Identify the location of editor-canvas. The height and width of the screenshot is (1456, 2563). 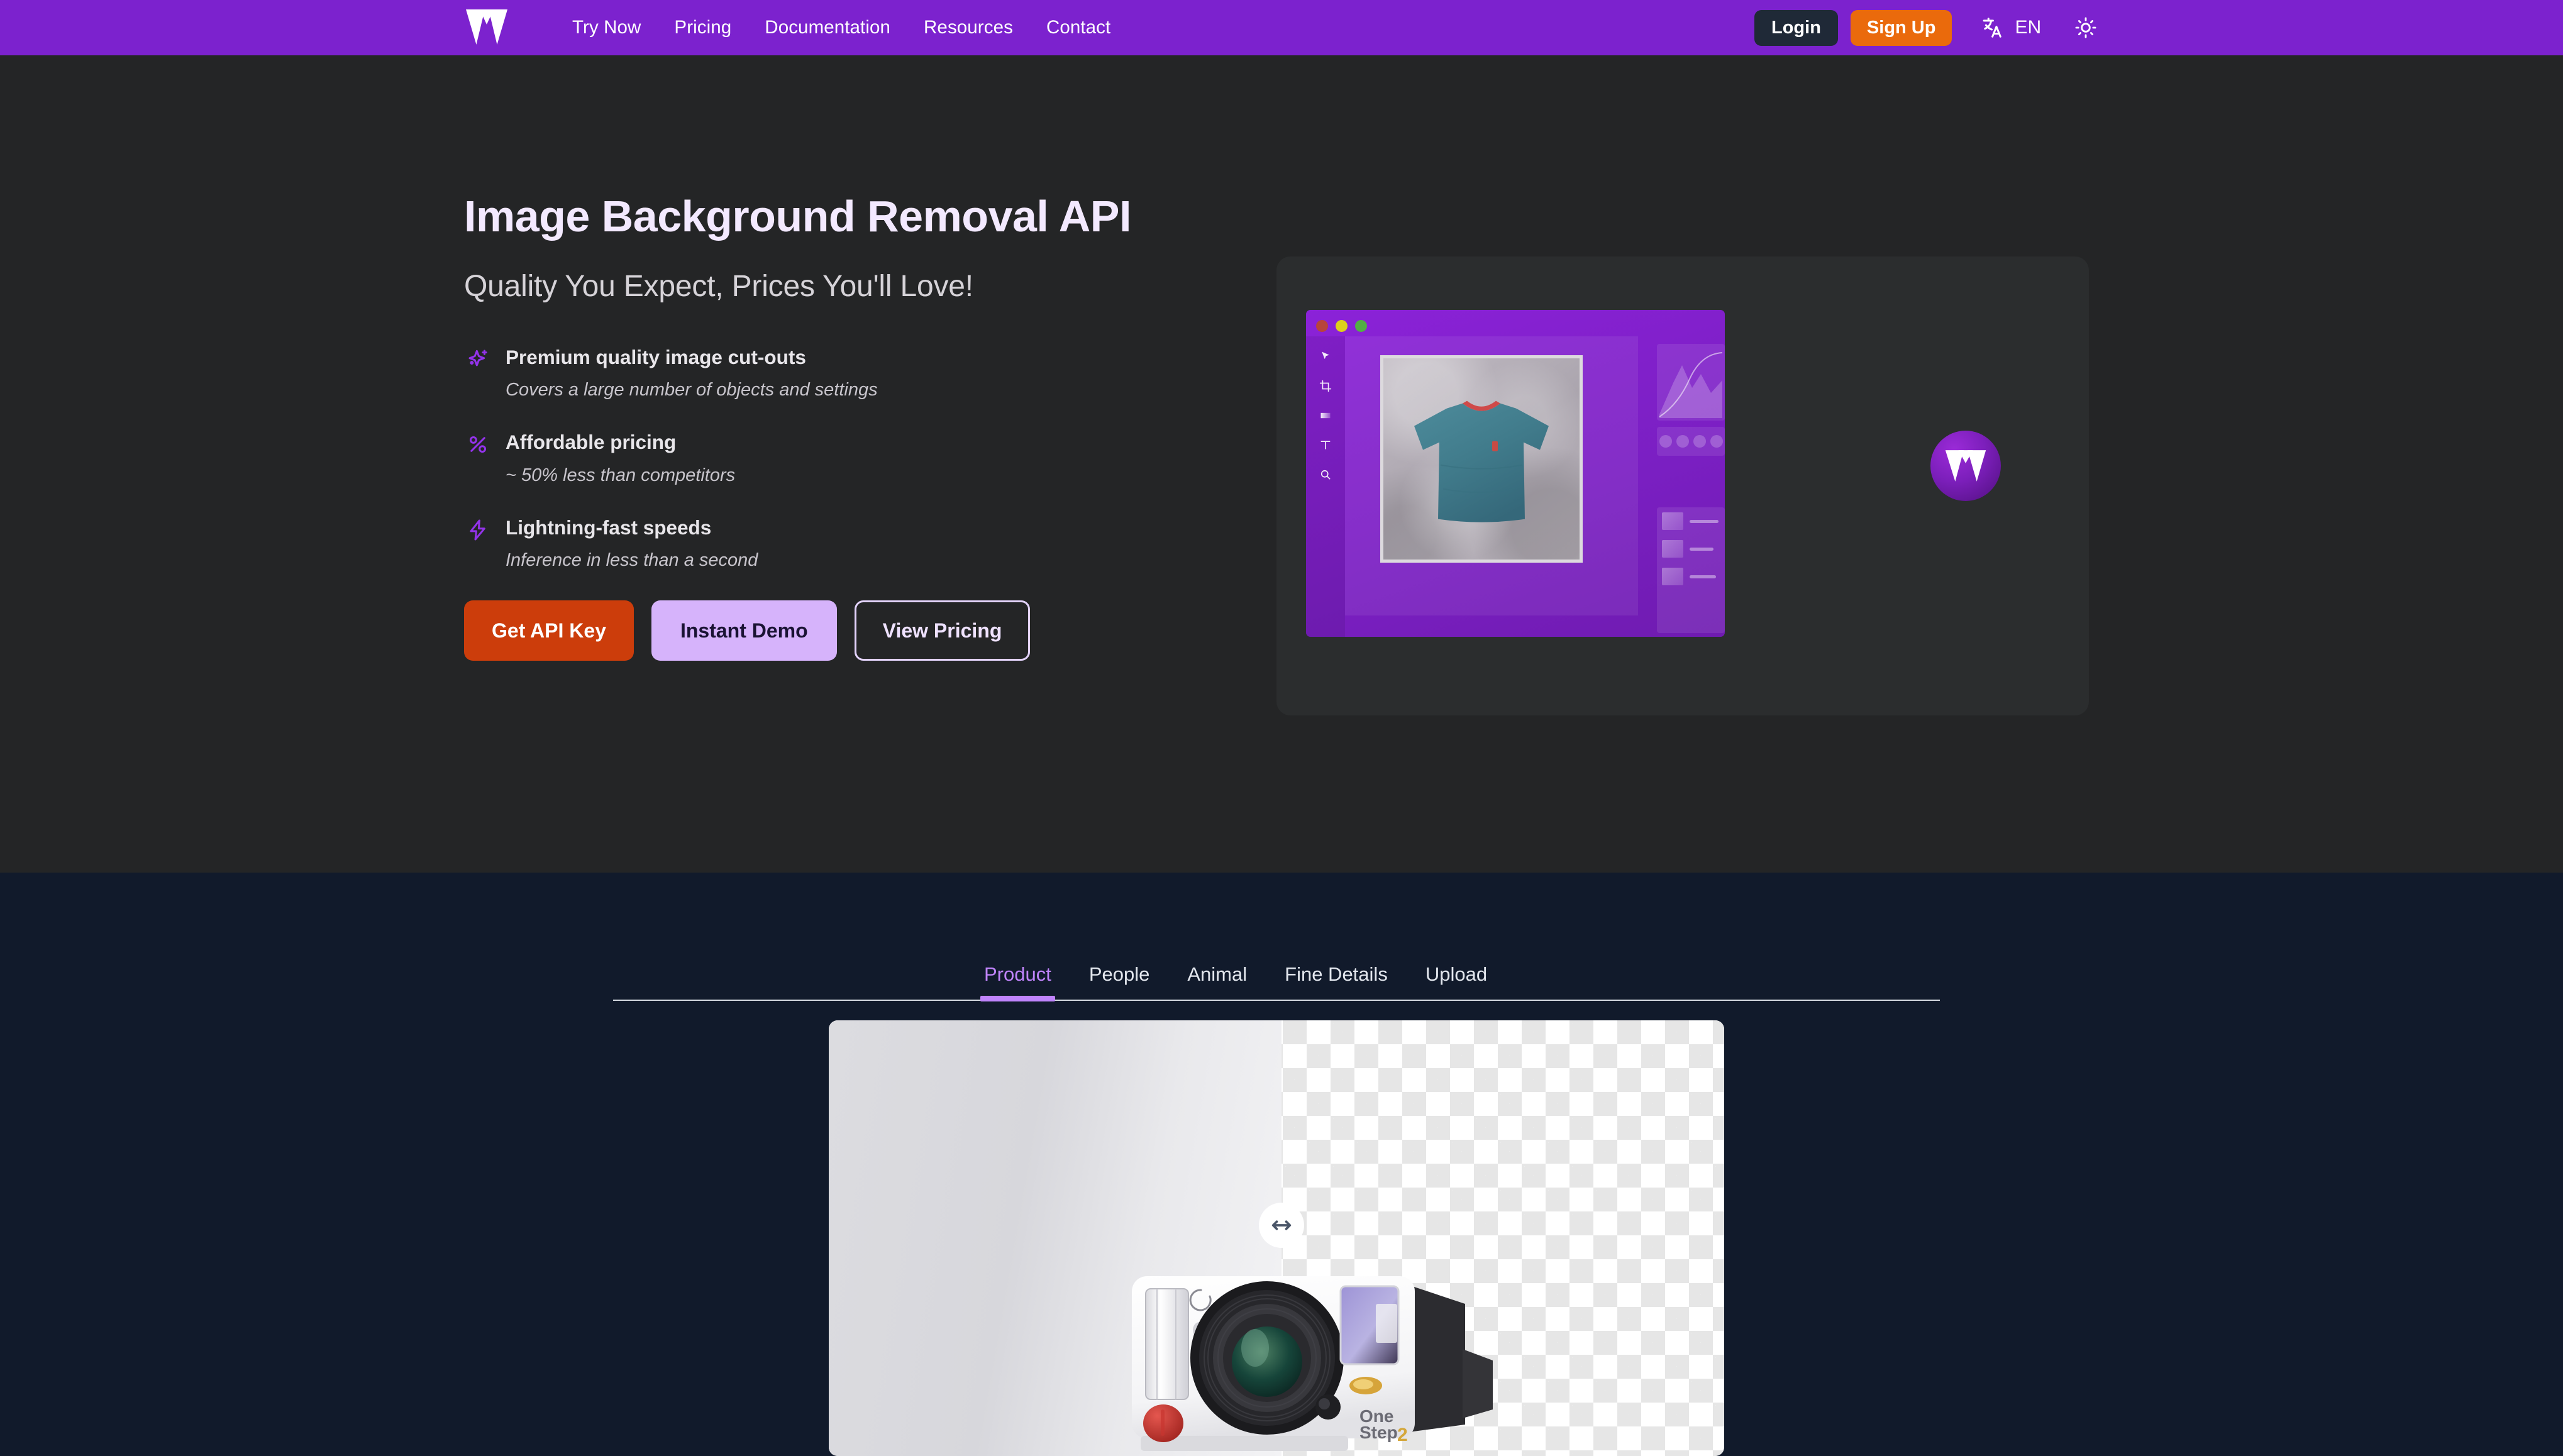
(1491, 475).